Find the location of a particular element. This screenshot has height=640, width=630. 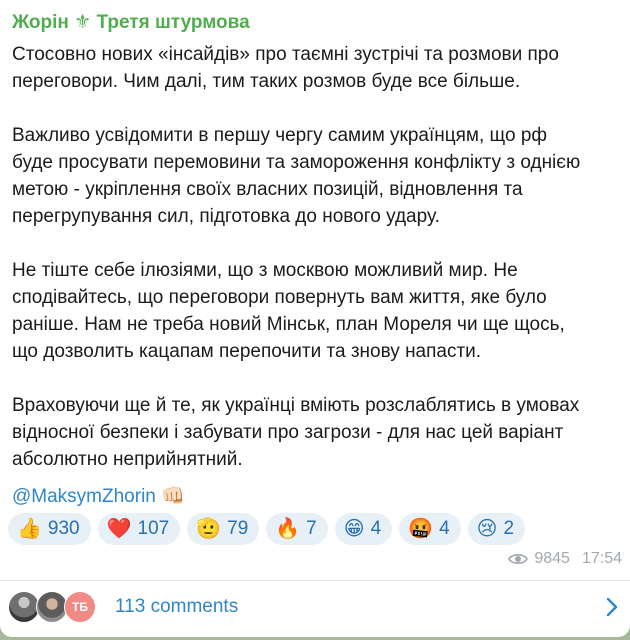

reaction-count: 2 is located at coordinates (509, 528).